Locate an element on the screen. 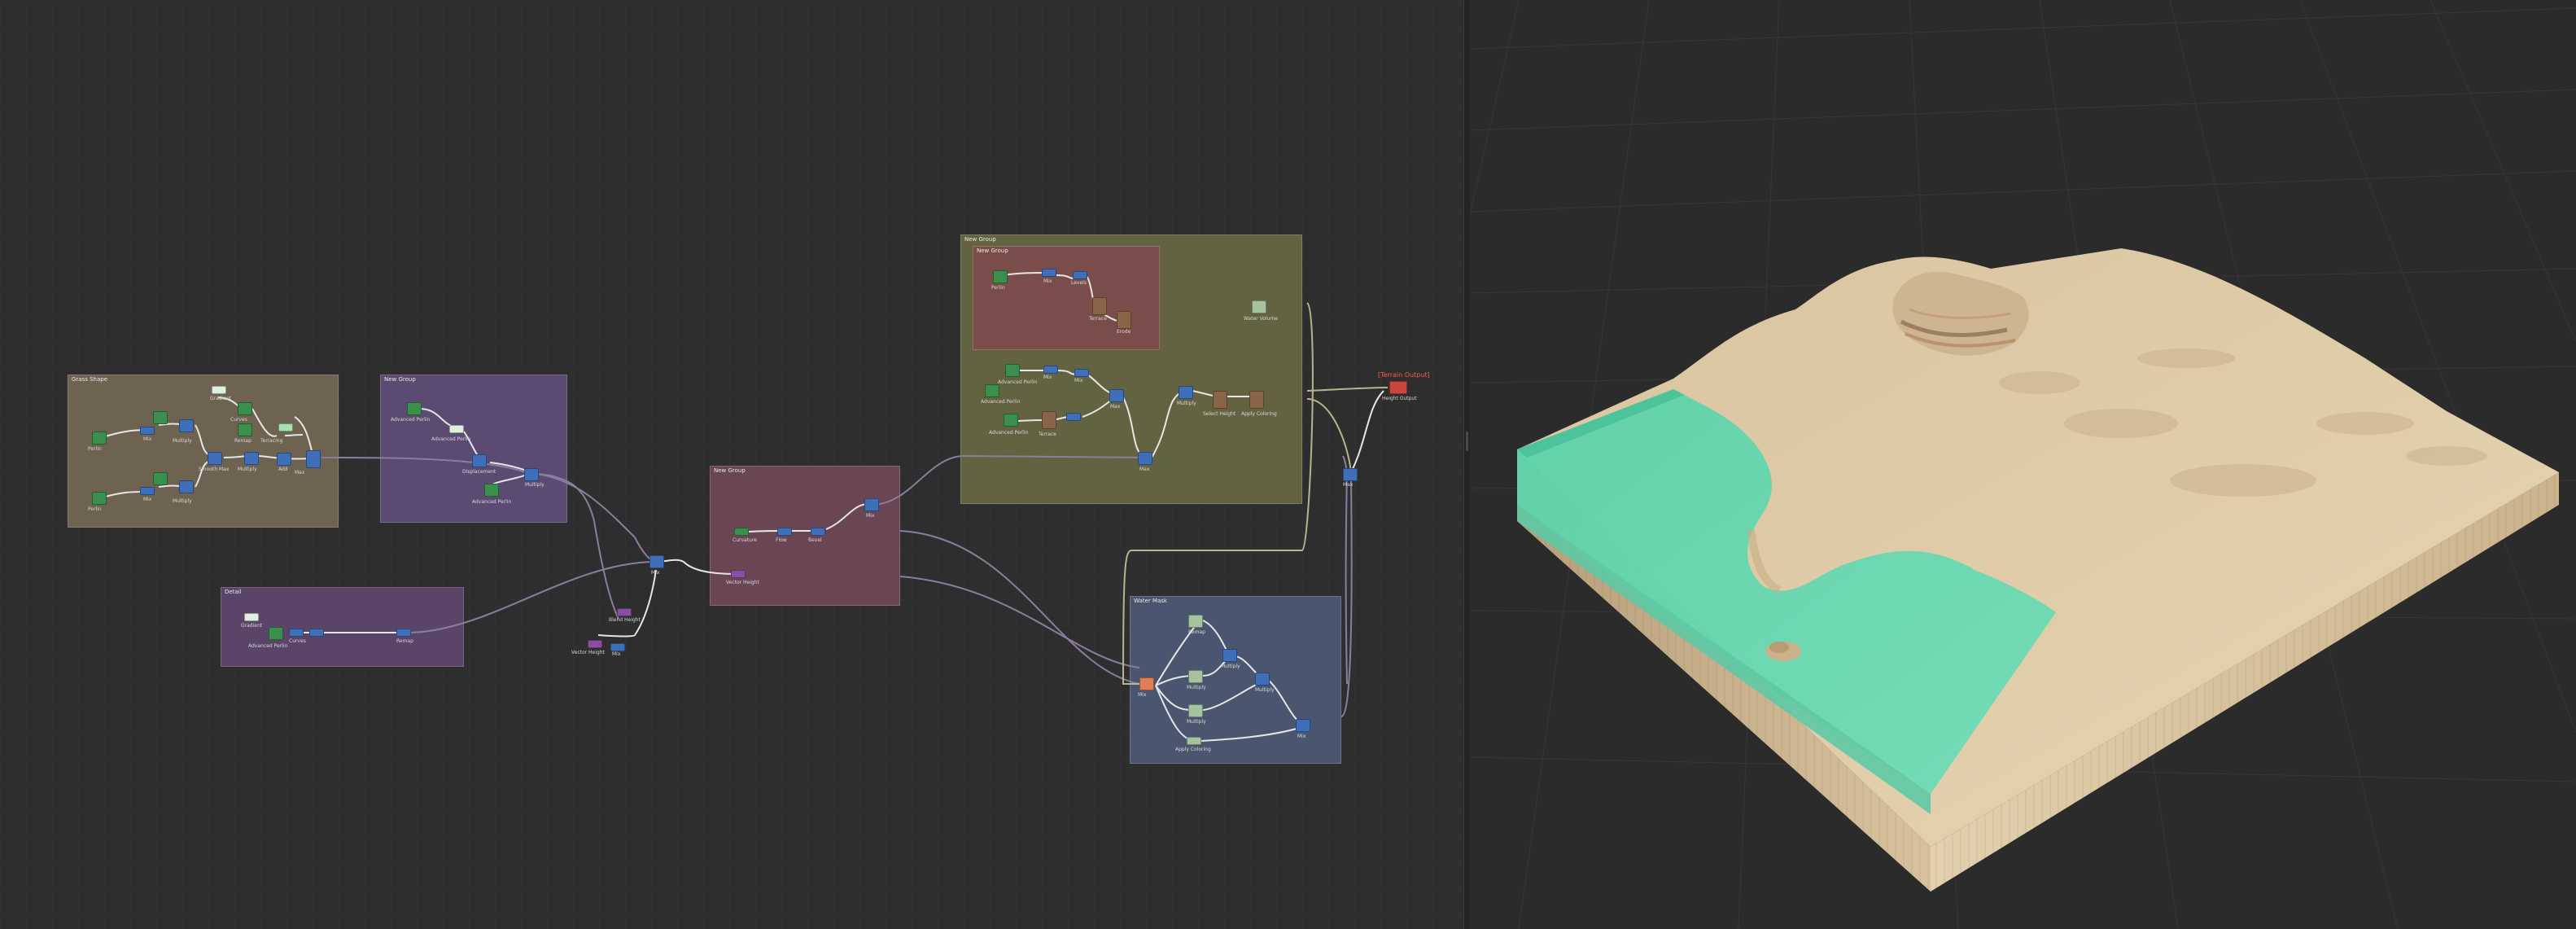  node-label: Water Volume is located at coordinates (1261, 319).